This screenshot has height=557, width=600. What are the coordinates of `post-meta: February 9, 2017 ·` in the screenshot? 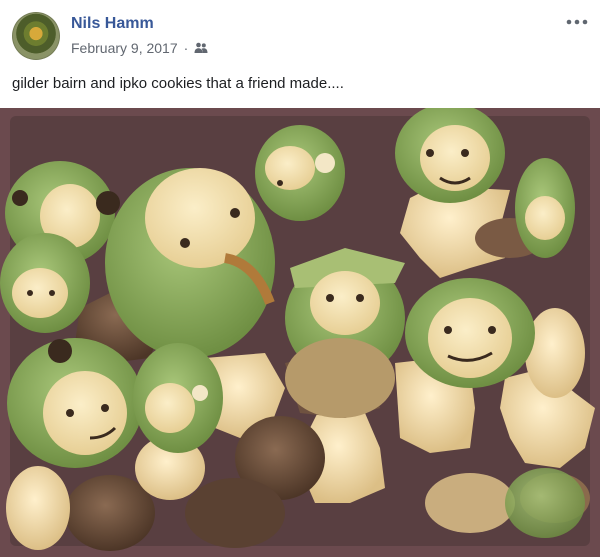 It's located at (139, 48).